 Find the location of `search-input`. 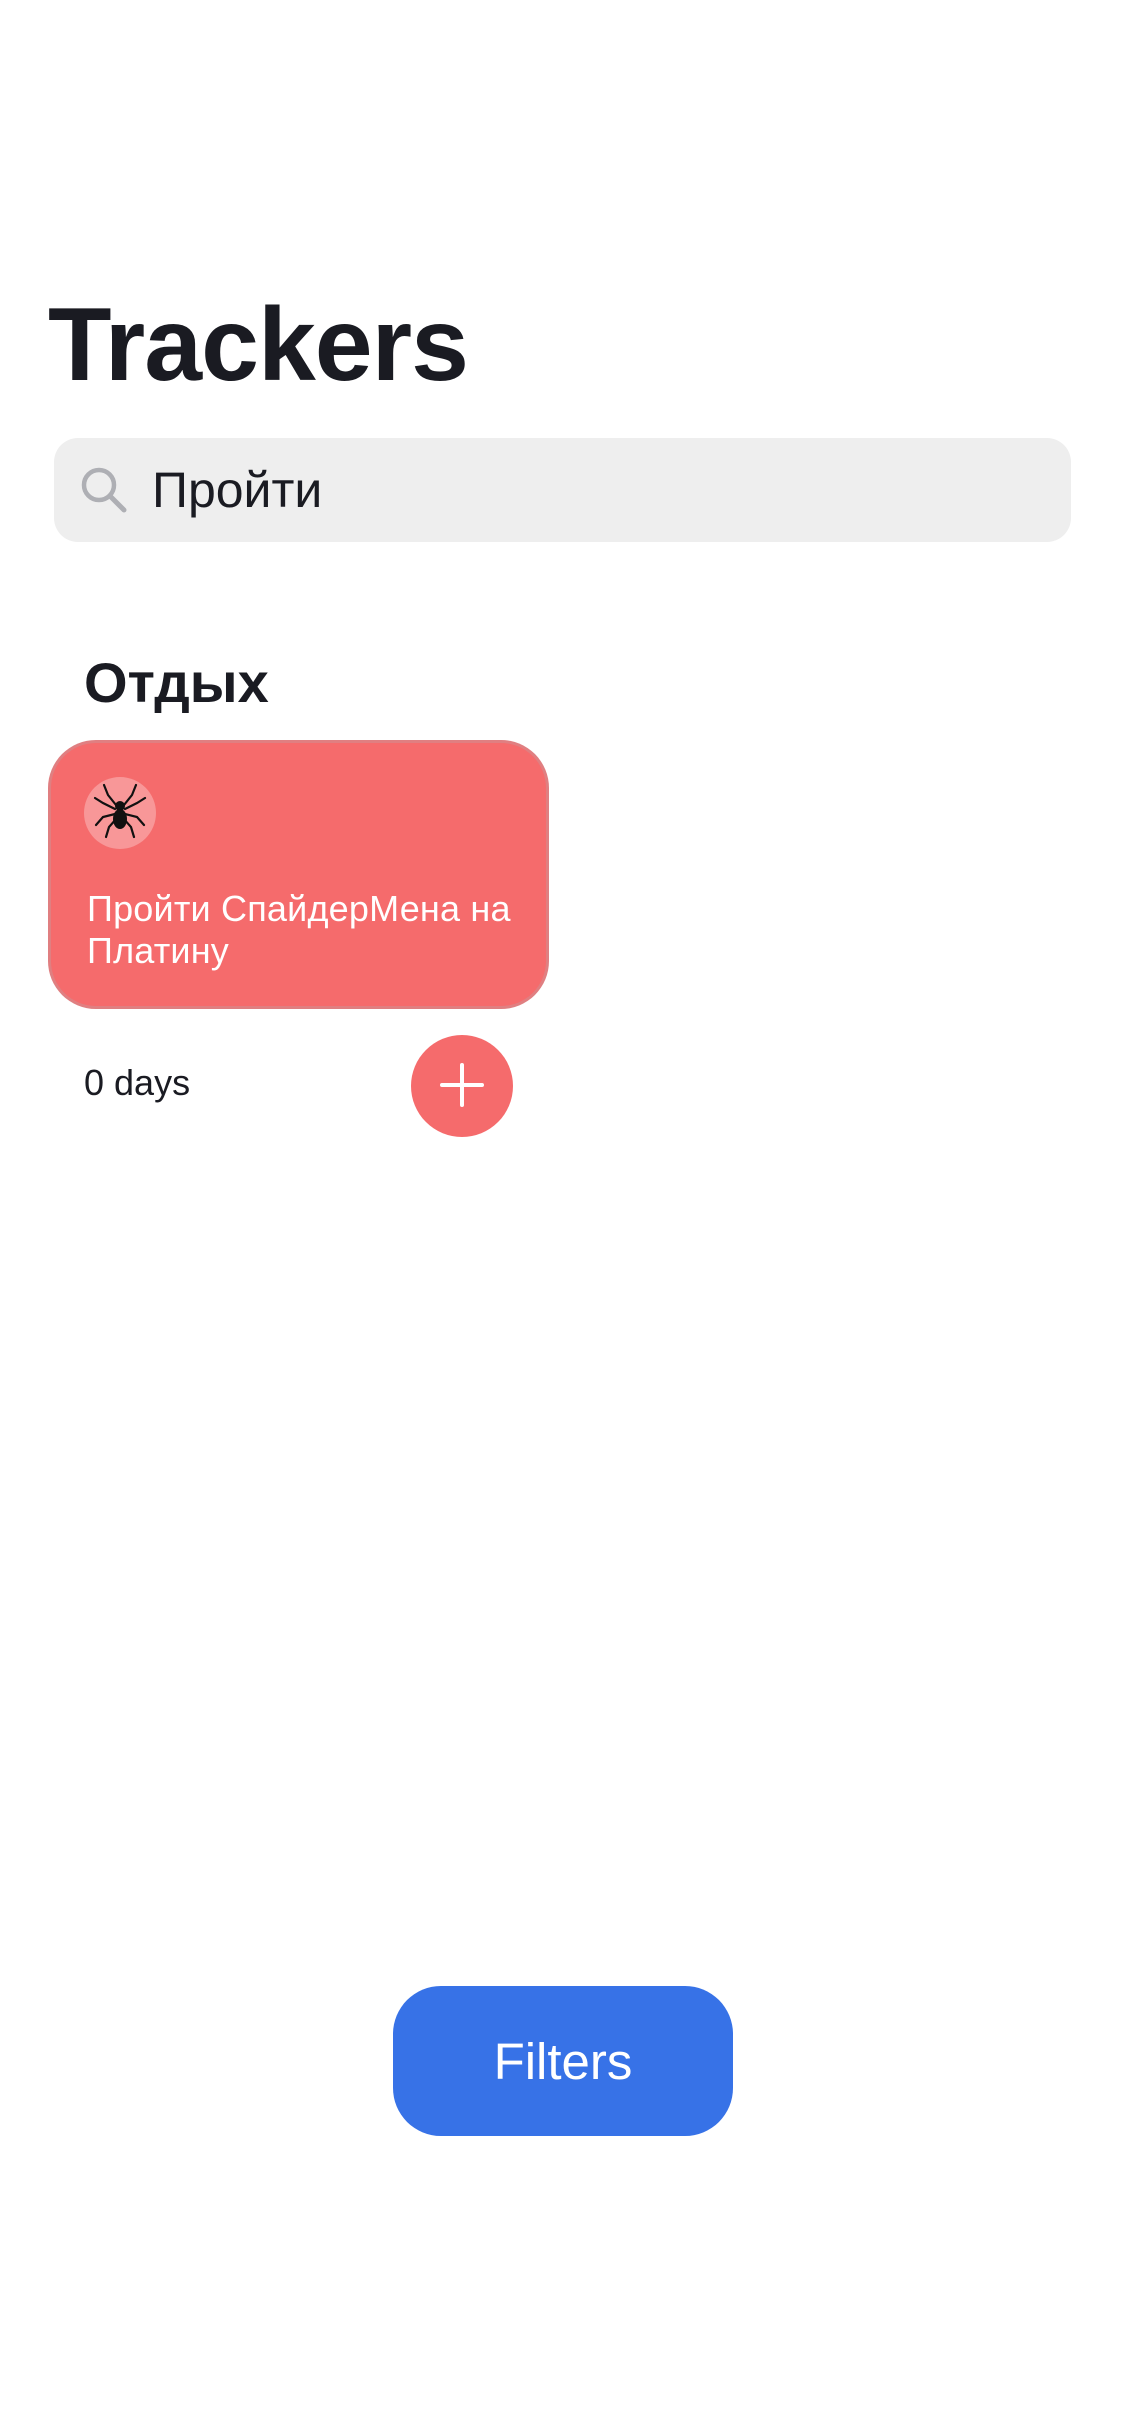

search-input is located at coordinates (592, 490).